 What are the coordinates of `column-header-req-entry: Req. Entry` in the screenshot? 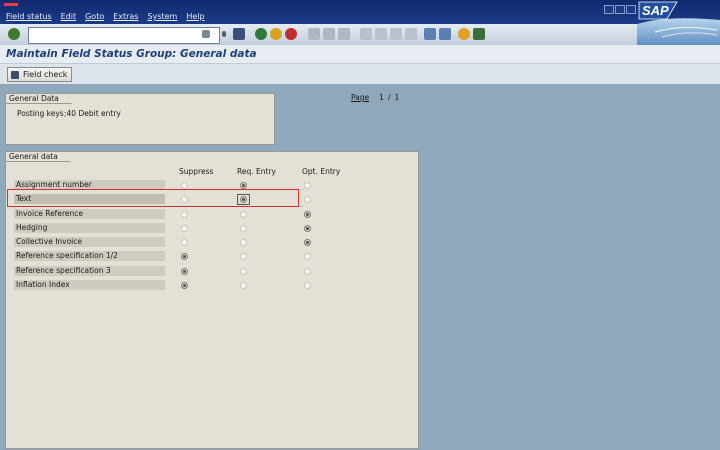 It's located at (256, 171).